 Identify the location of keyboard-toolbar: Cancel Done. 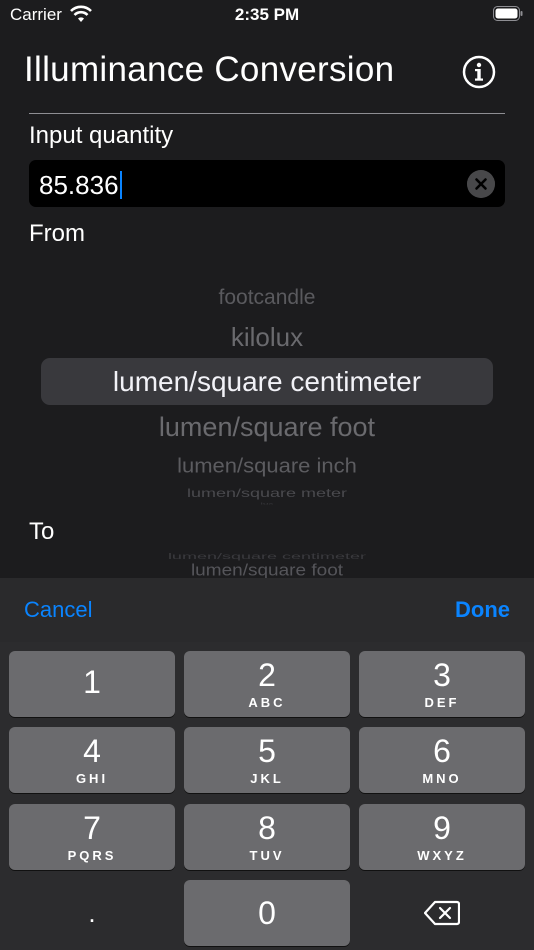
(267, 610).